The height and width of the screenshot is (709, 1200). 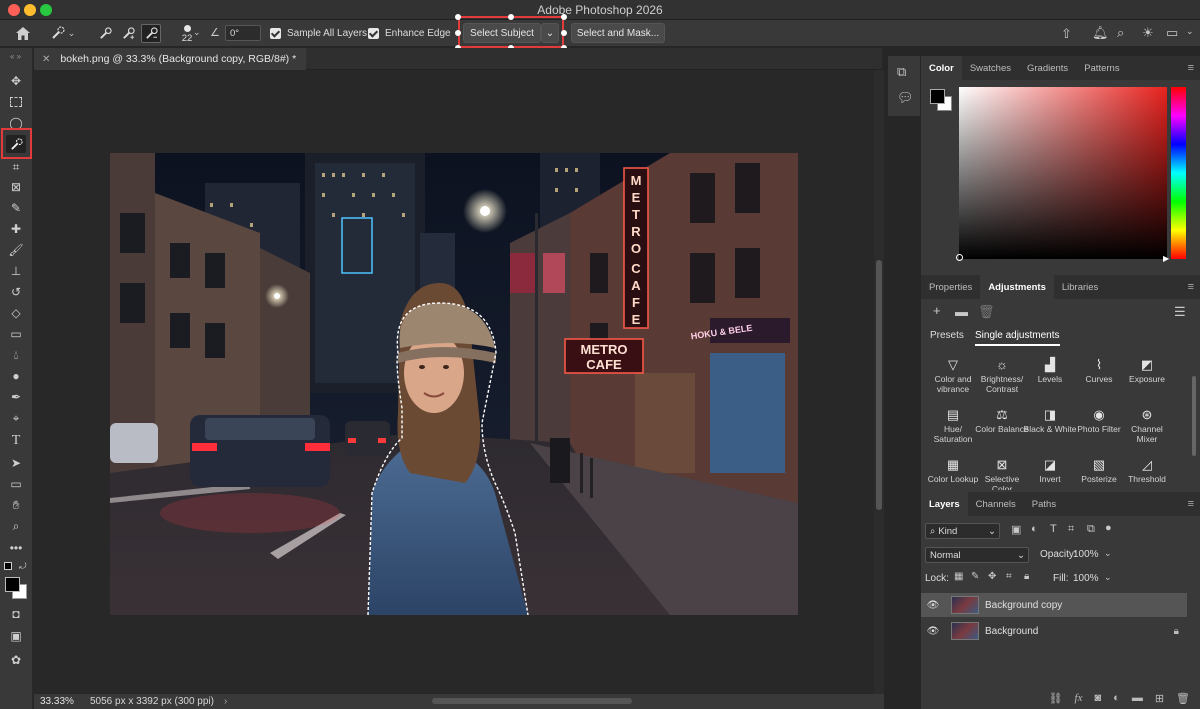 What do you see at coordinates (12, 584) in the screenshot?
I see `foreground-color-swatch` at bounding box center [12, 584].